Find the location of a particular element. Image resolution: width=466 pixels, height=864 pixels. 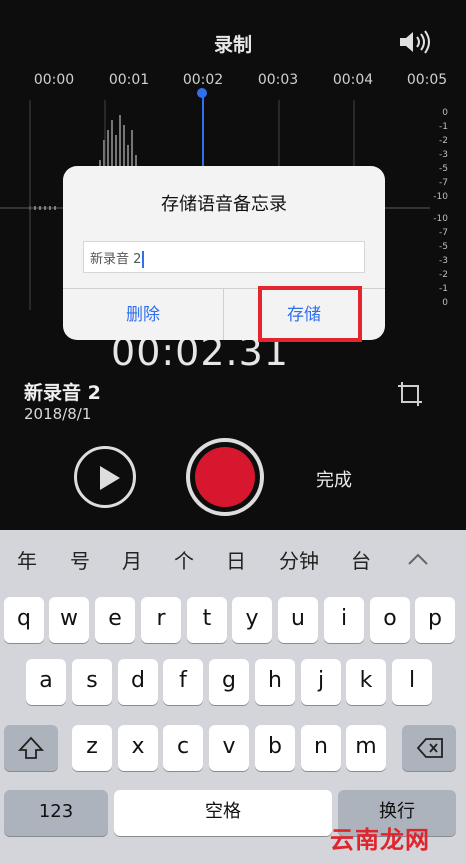

play-button is located at coordinates (105, 477).